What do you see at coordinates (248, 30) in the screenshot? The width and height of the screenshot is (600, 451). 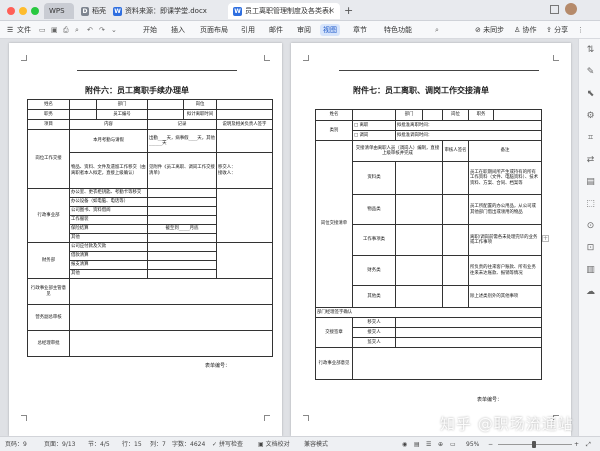 I see `menu-references: 引用` at bounding box center [248, 30].